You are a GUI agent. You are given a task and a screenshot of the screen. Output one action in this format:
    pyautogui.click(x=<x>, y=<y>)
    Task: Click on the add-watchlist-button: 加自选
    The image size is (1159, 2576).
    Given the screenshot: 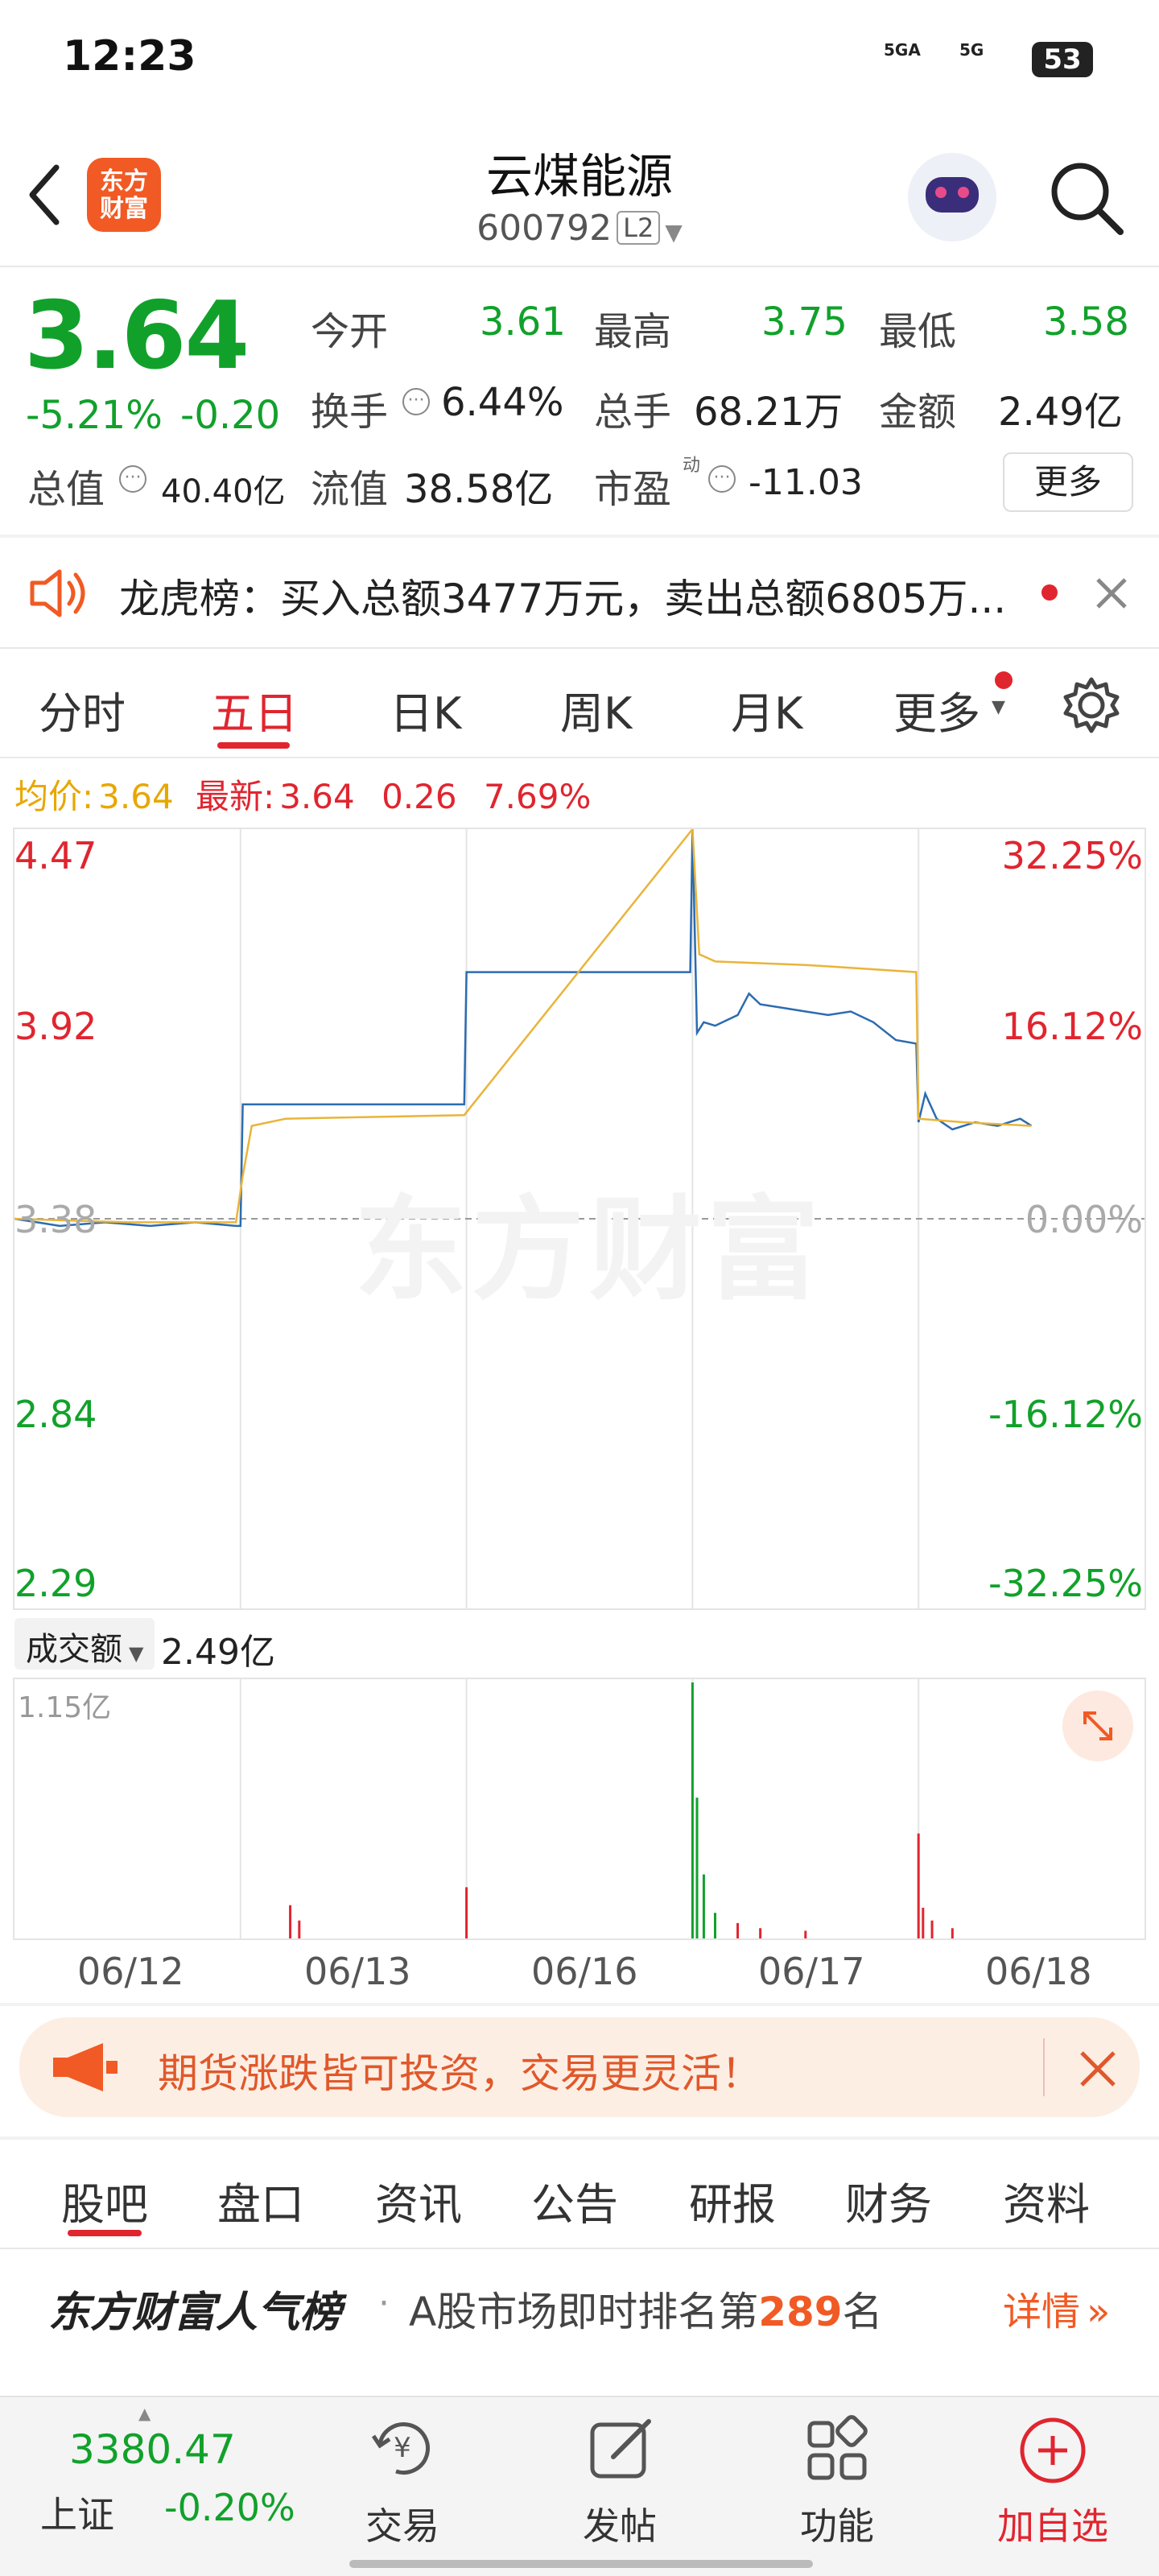 What is the action you would take?
    pyautogui.click(x=1052, y=2481)
    